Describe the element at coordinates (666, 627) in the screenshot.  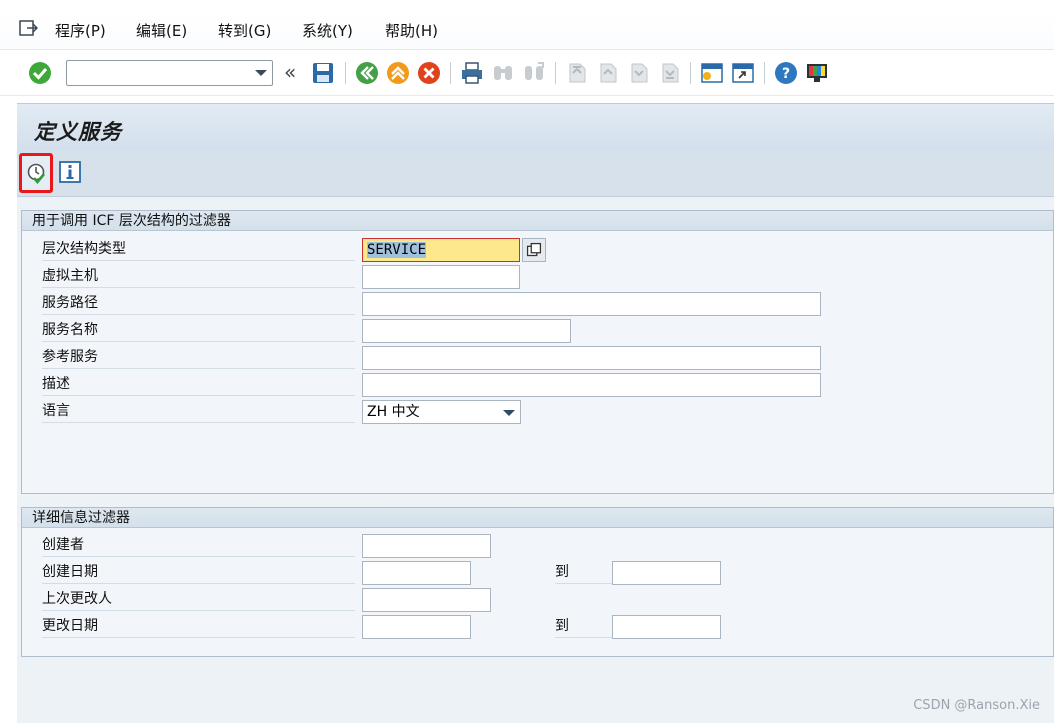
I see `changed-on-to-field` at that location.